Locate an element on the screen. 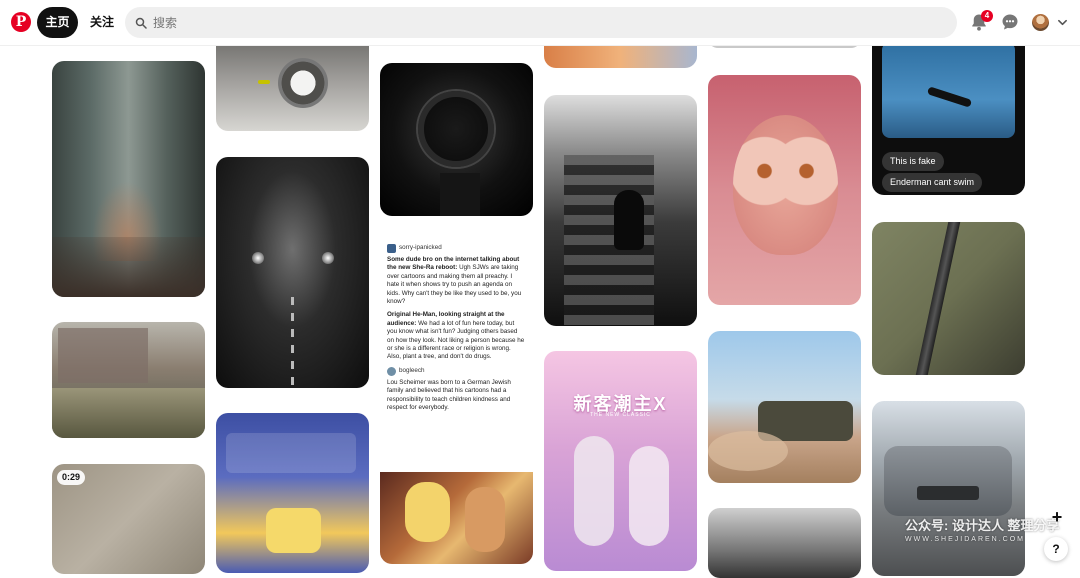  pin-sandbags-block is located at coordinates (128, 413).